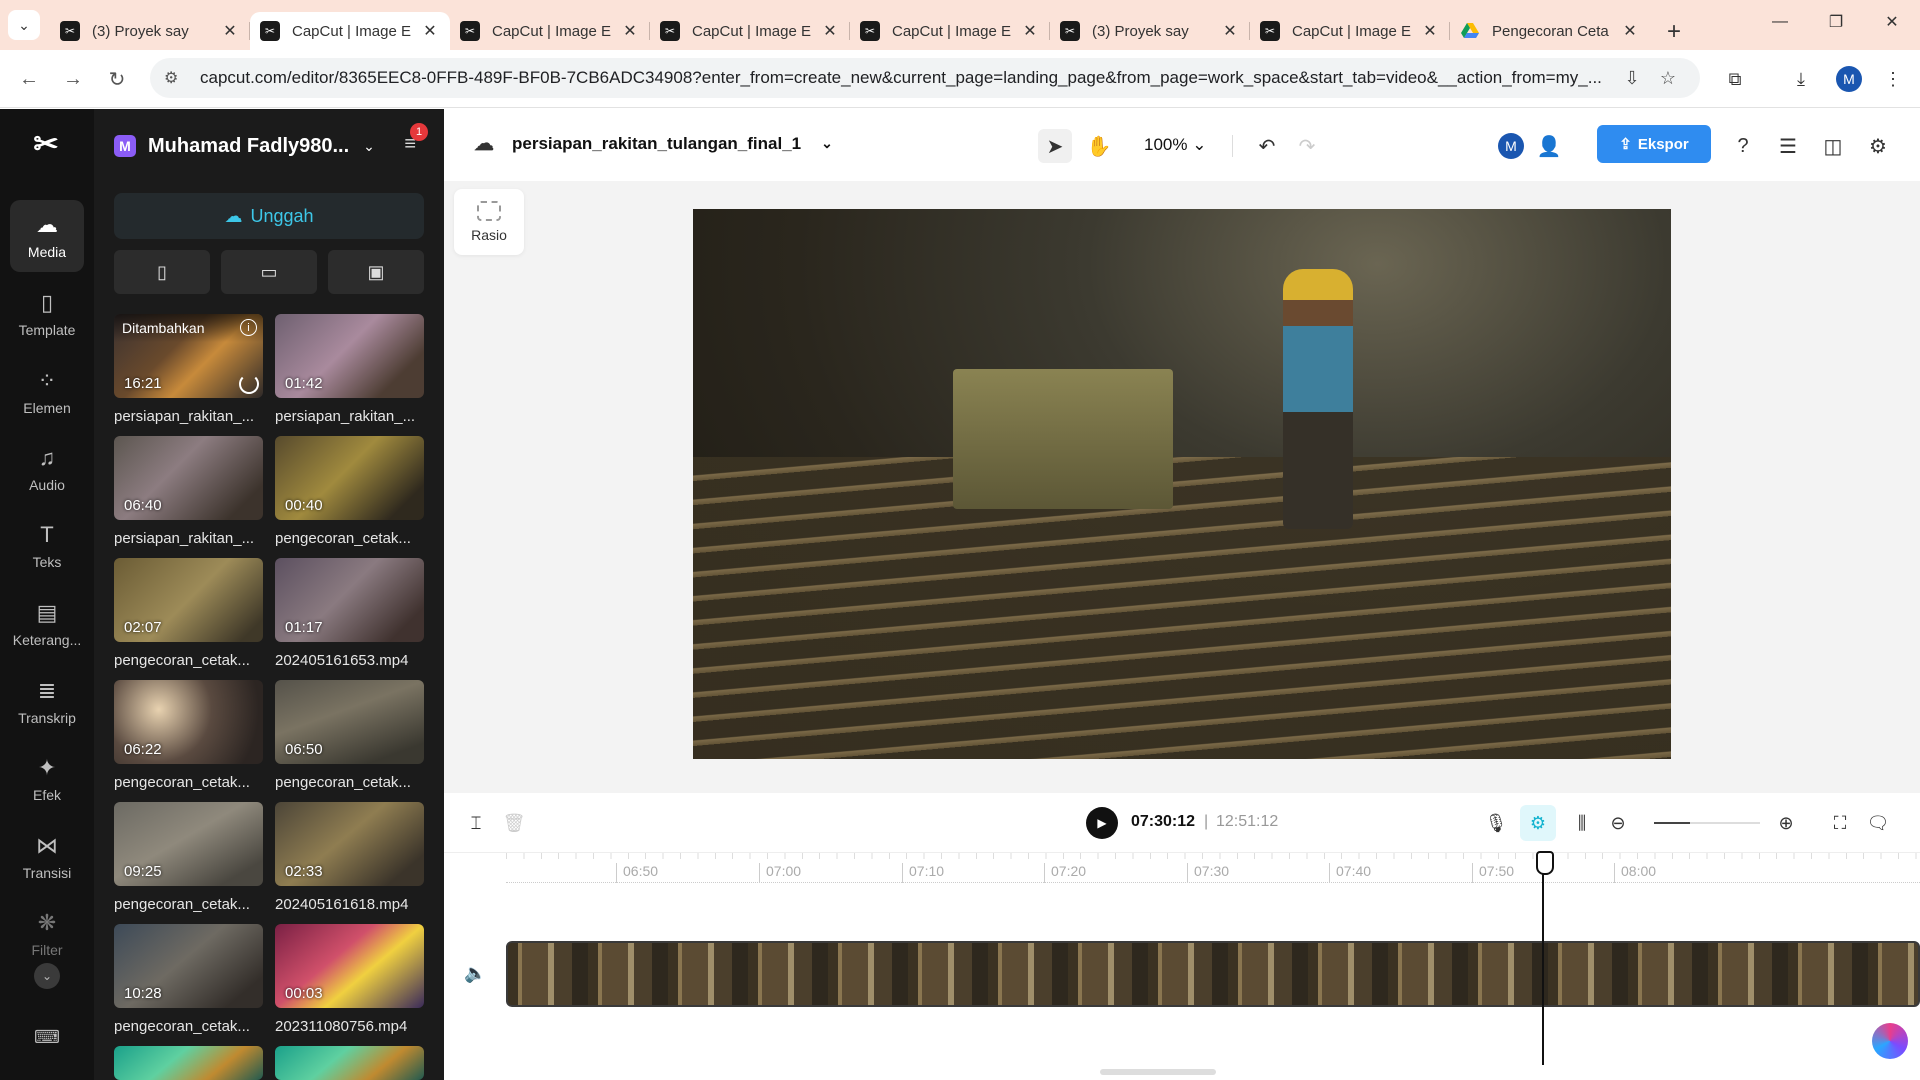  I want to click on rail-item-transisi: ⋈ Transisi, so click(47, 857).